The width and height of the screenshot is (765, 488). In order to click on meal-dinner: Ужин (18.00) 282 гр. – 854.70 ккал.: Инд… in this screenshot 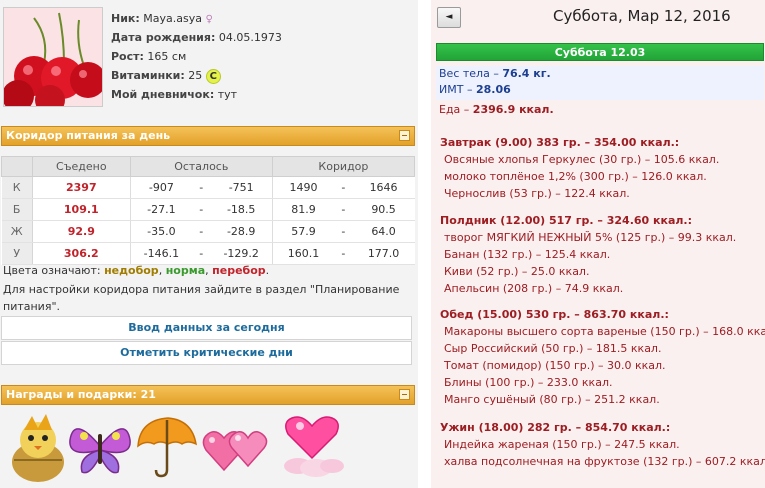, I will do `click(602, 444)`.